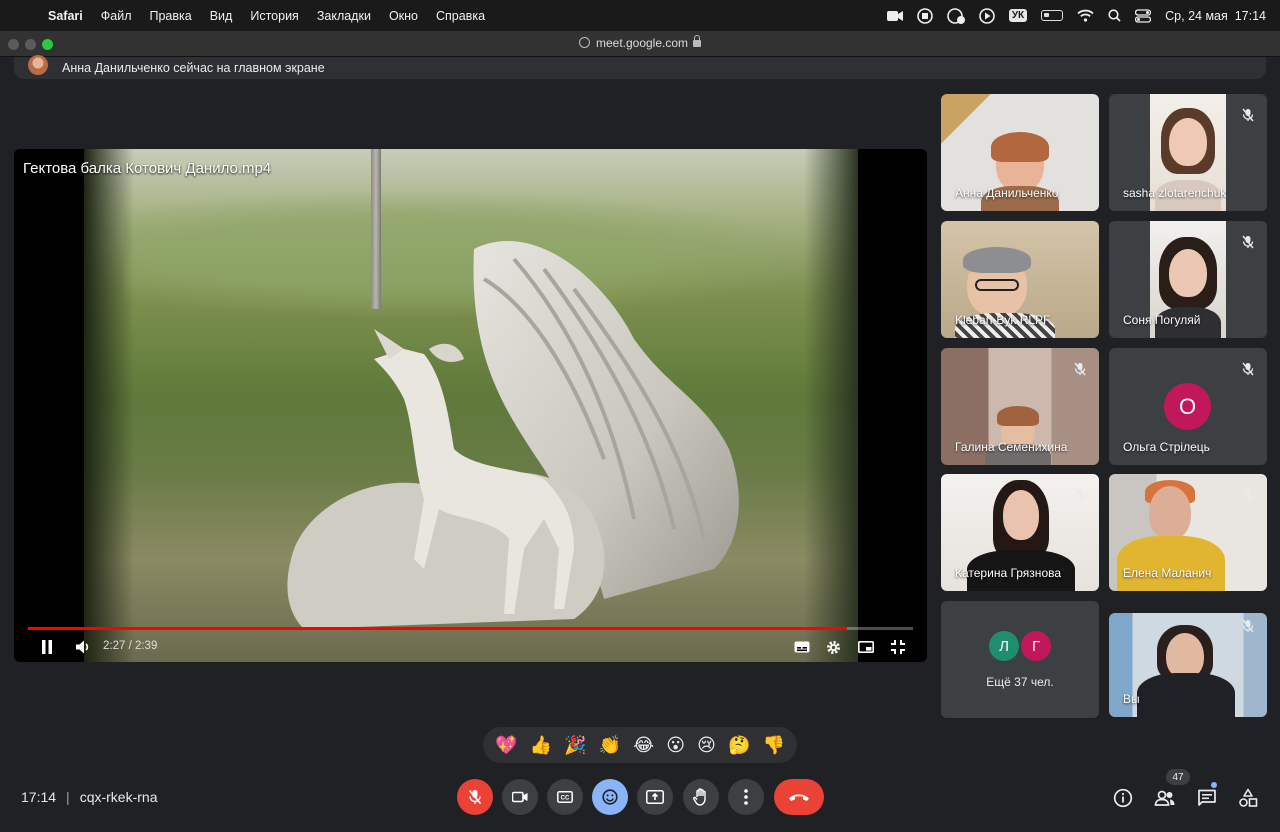 The width and height of the screenshot is (1280, 832). I want to click on captions-button: CC, so click(565, 797).